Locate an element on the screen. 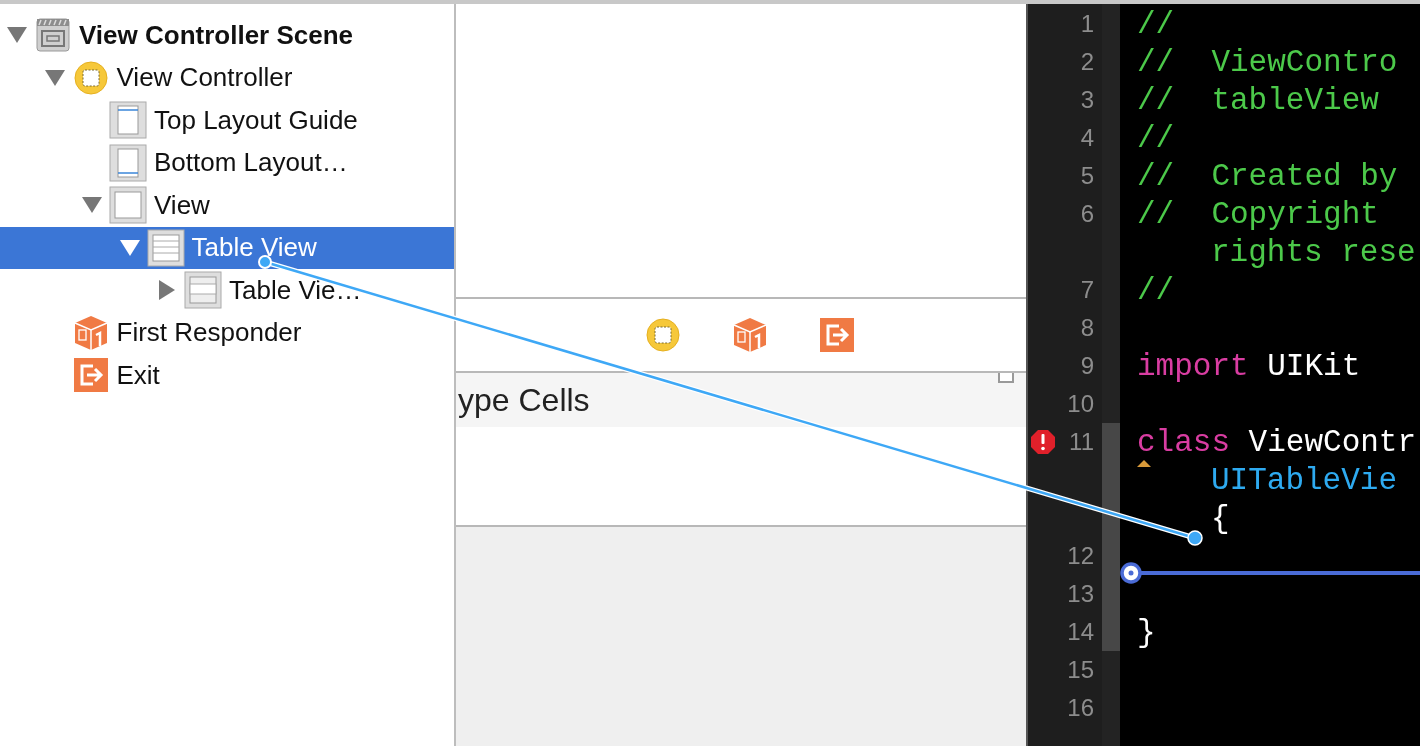  line-number: 12 is located at coordinates (1080, 556).